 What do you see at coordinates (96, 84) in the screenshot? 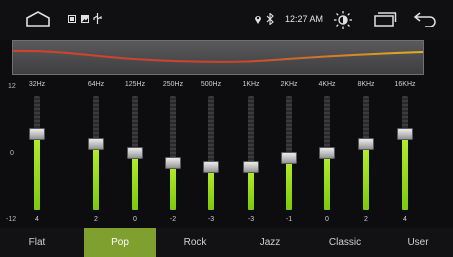
I see `band-freq-label: 64Hz` at bounding box center [96, 84].